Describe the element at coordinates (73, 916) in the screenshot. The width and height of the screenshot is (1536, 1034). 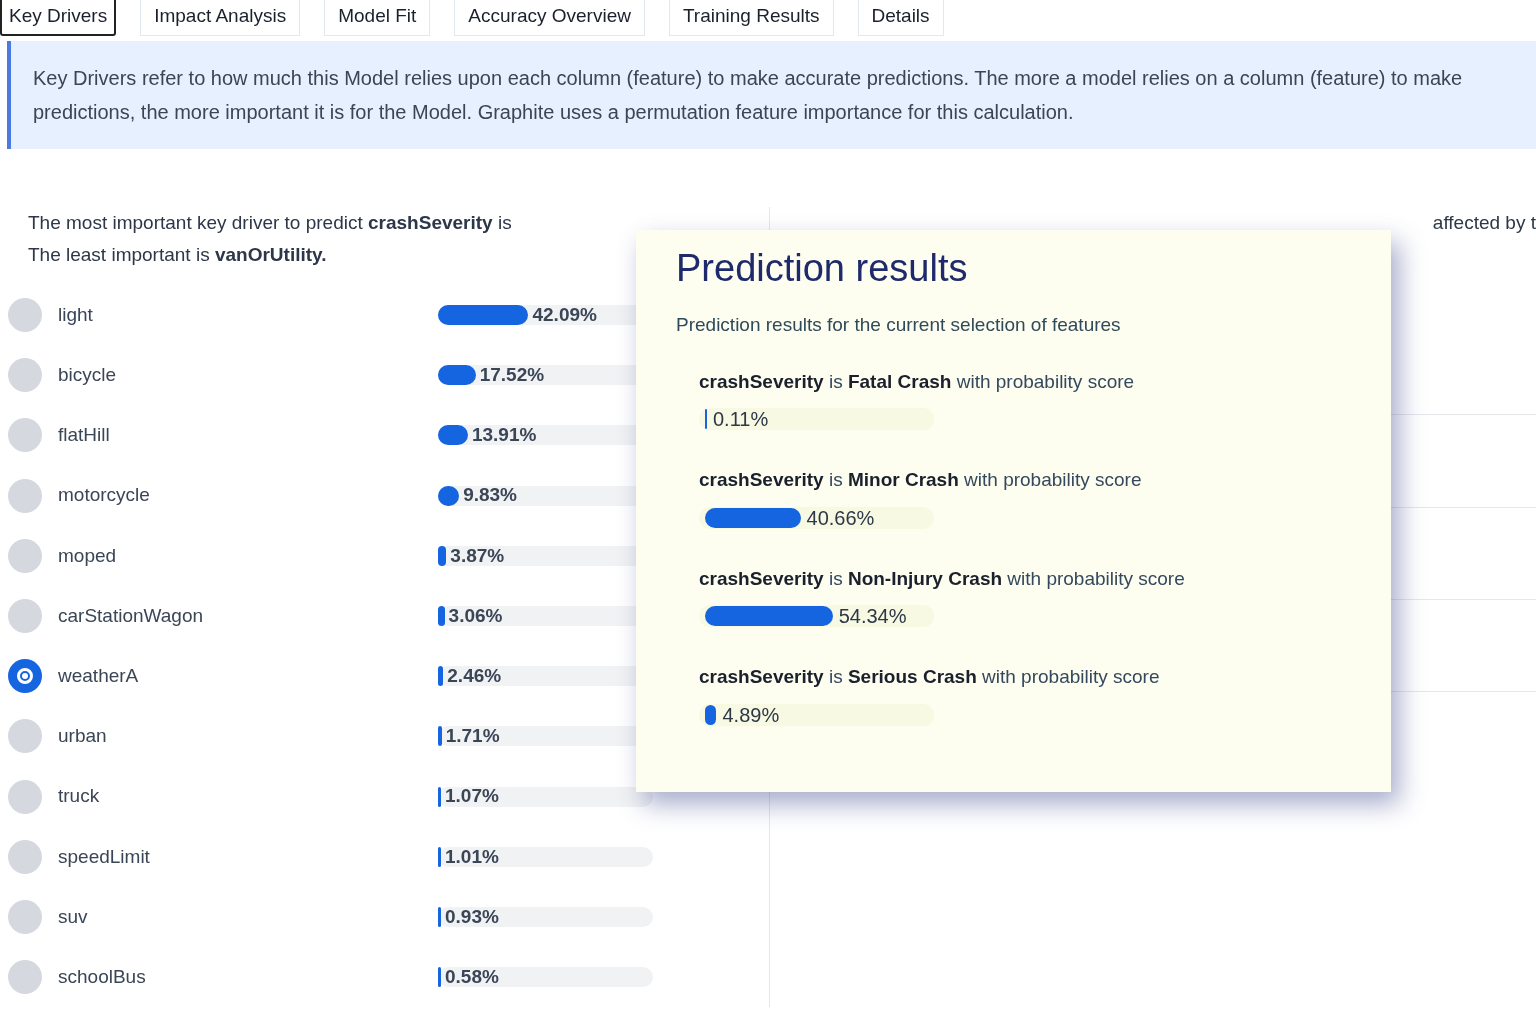
I see `driver-label: suv` at that location.